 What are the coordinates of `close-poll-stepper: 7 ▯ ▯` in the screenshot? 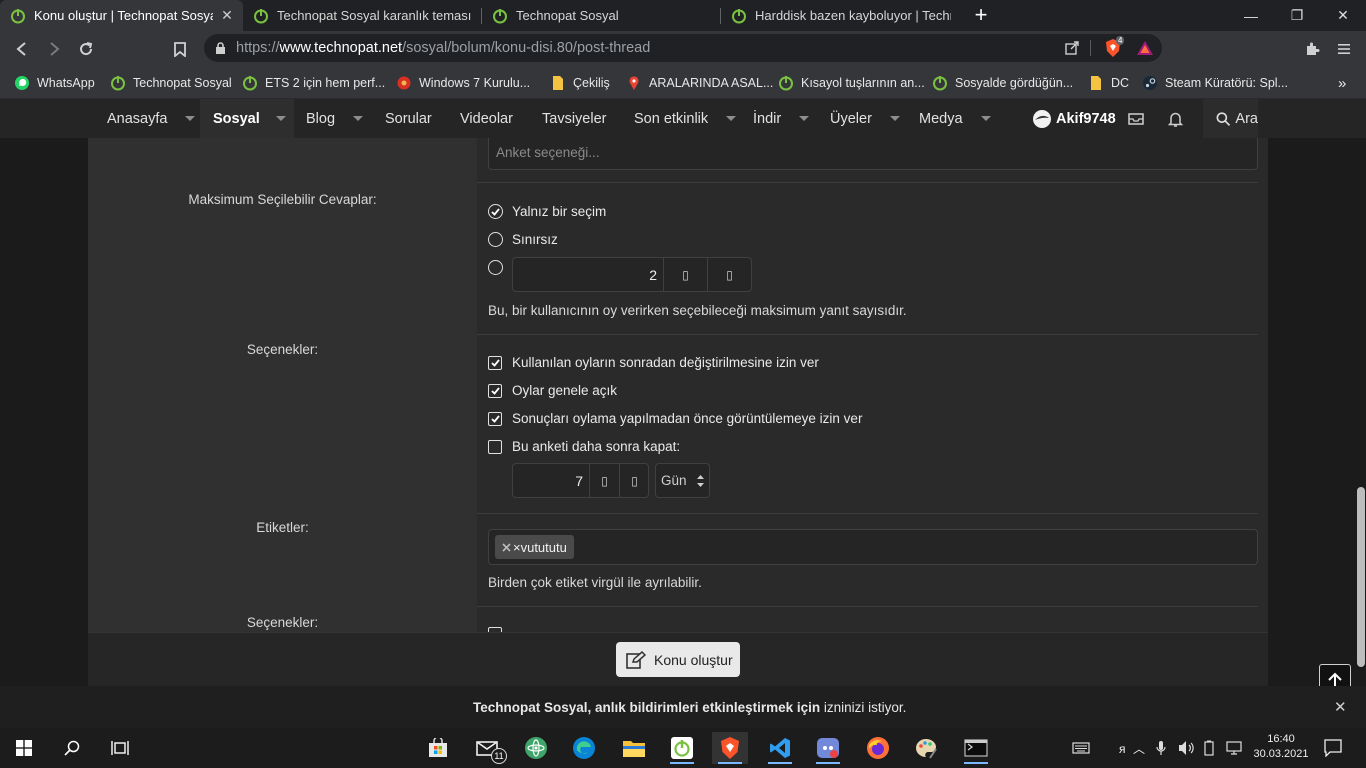 It's located at (580, 480).